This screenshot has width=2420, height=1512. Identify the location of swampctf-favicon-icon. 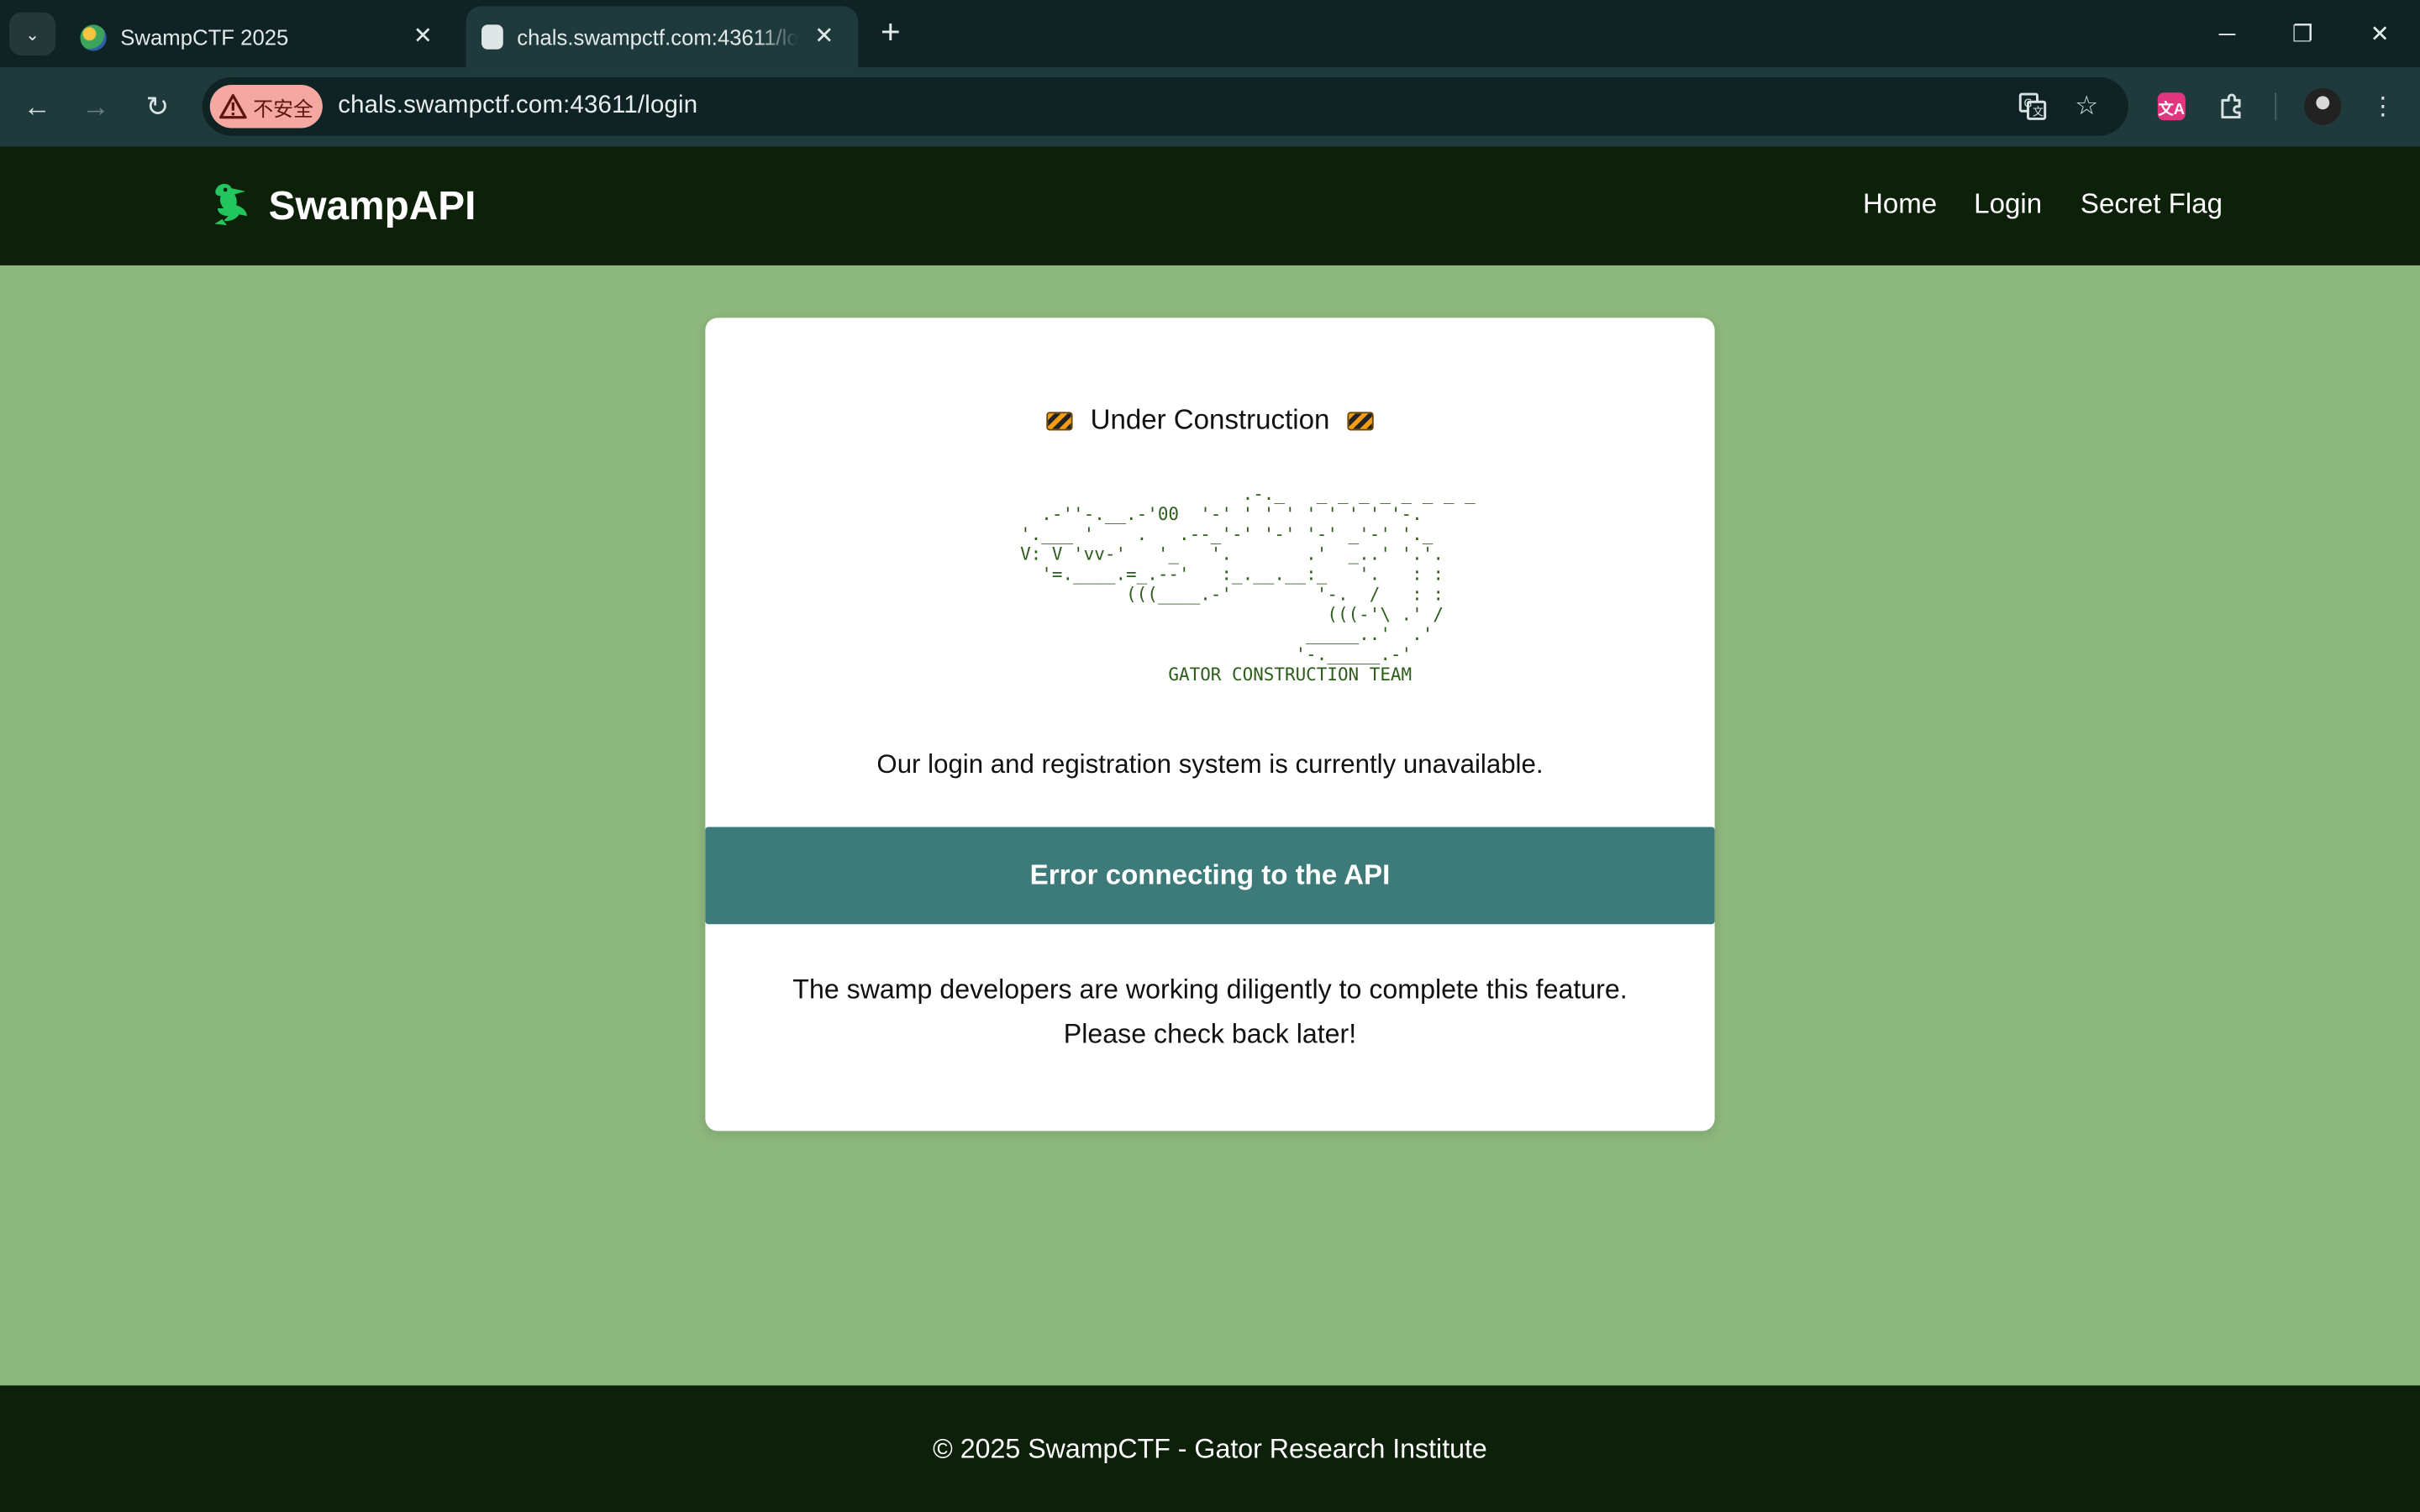
(94, 37).